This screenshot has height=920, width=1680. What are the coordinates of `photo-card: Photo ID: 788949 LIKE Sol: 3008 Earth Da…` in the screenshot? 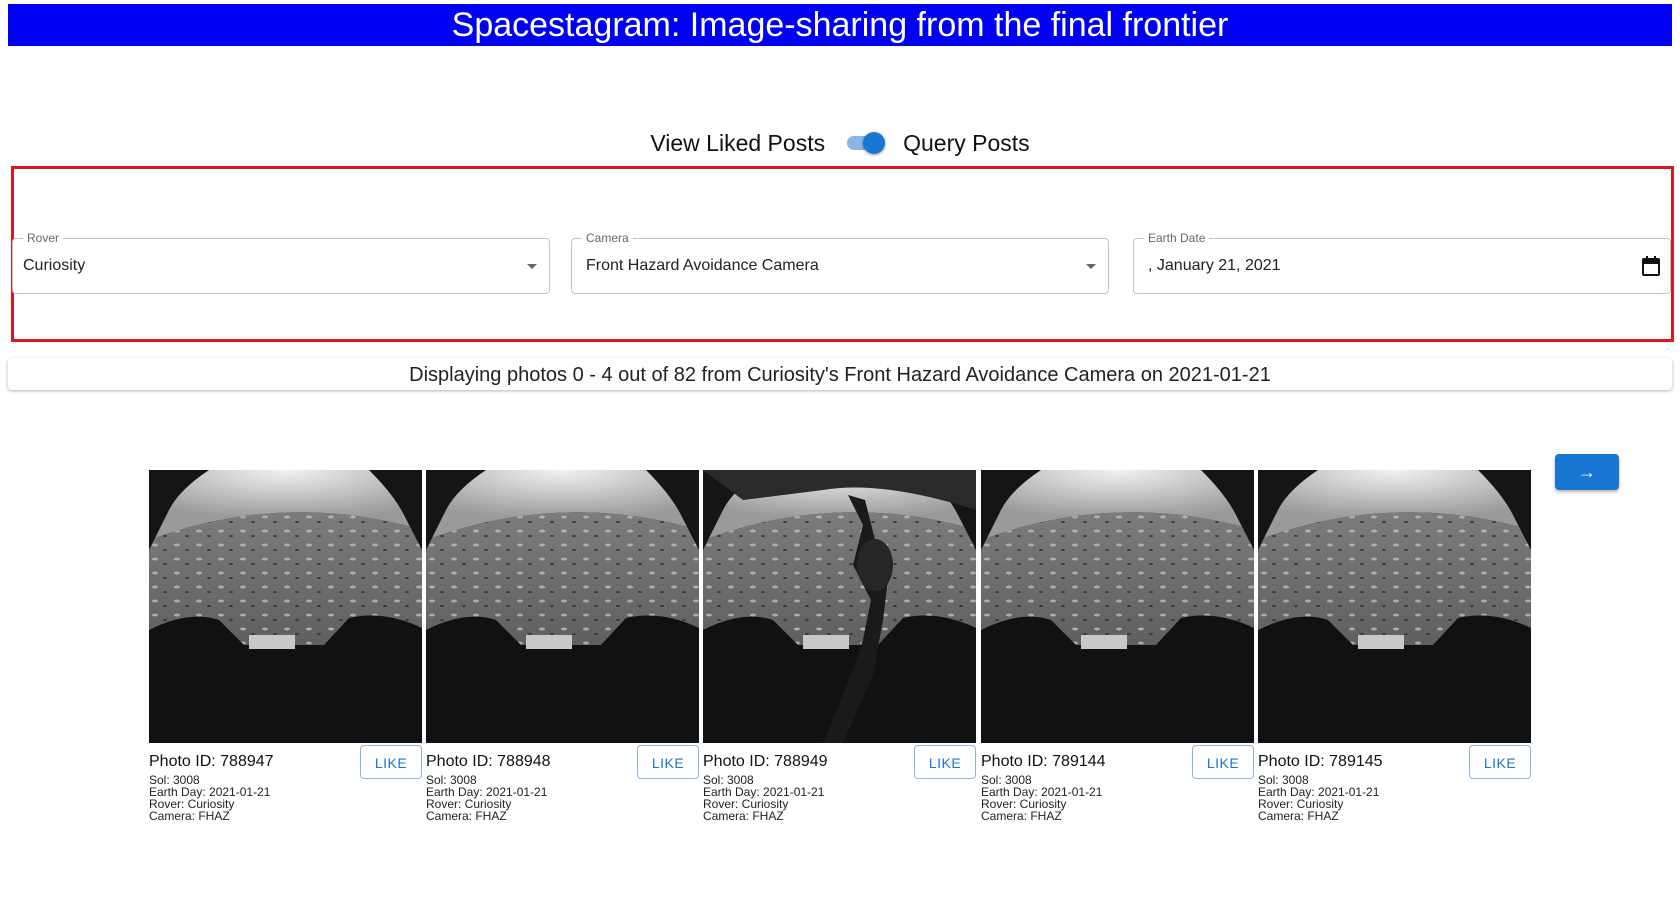 It's located at (839, 650).